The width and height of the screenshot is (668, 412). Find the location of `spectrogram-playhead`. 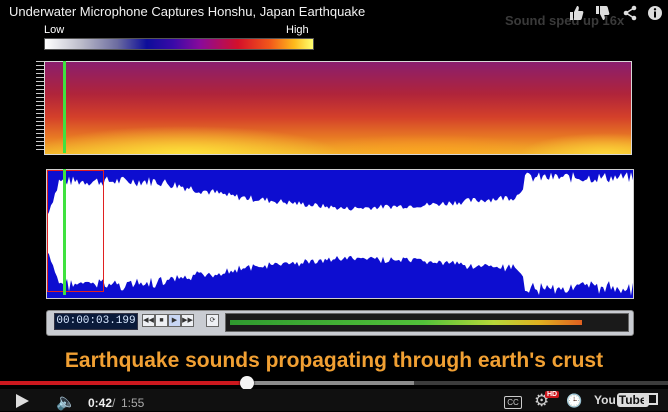

spectrogram-playhead is located at coordinates (64, 107).